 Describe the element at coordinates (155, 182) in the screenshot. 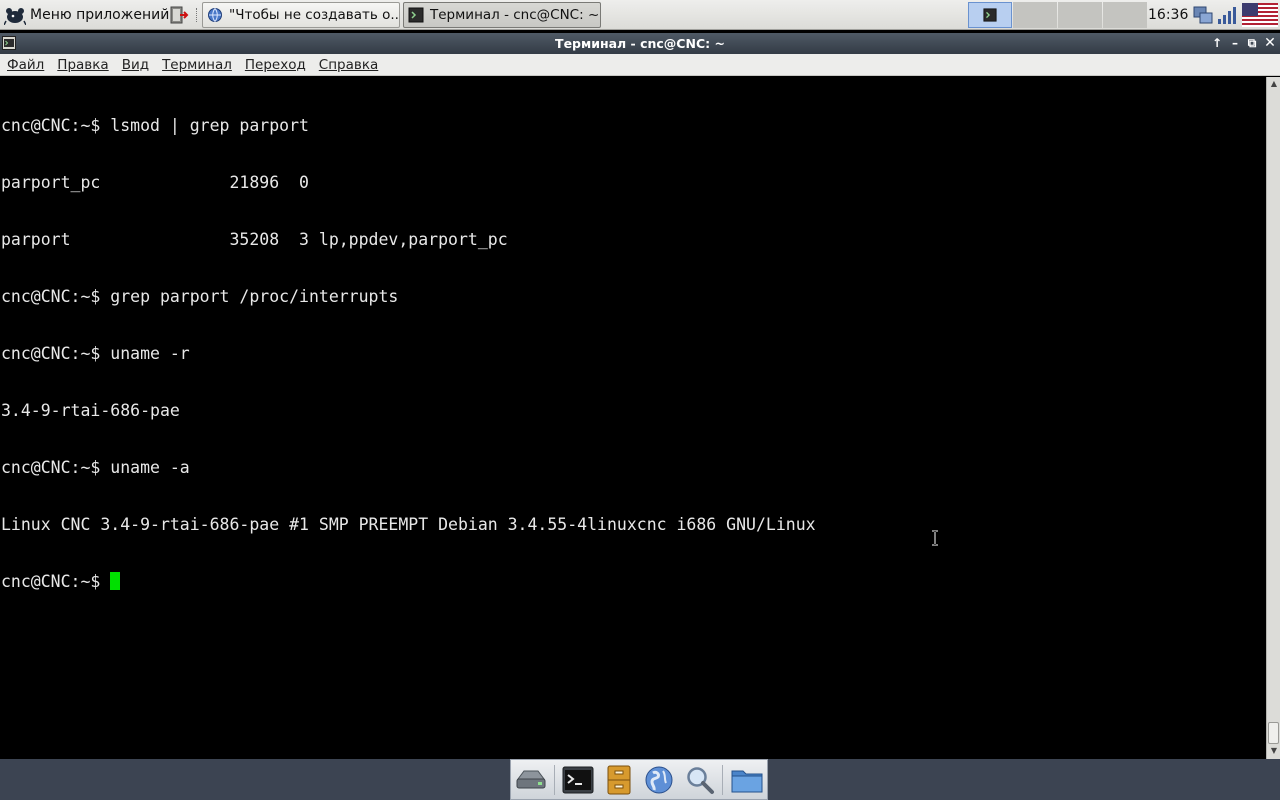

I see `terminal-line: parport_pc 21896 0` at that location.